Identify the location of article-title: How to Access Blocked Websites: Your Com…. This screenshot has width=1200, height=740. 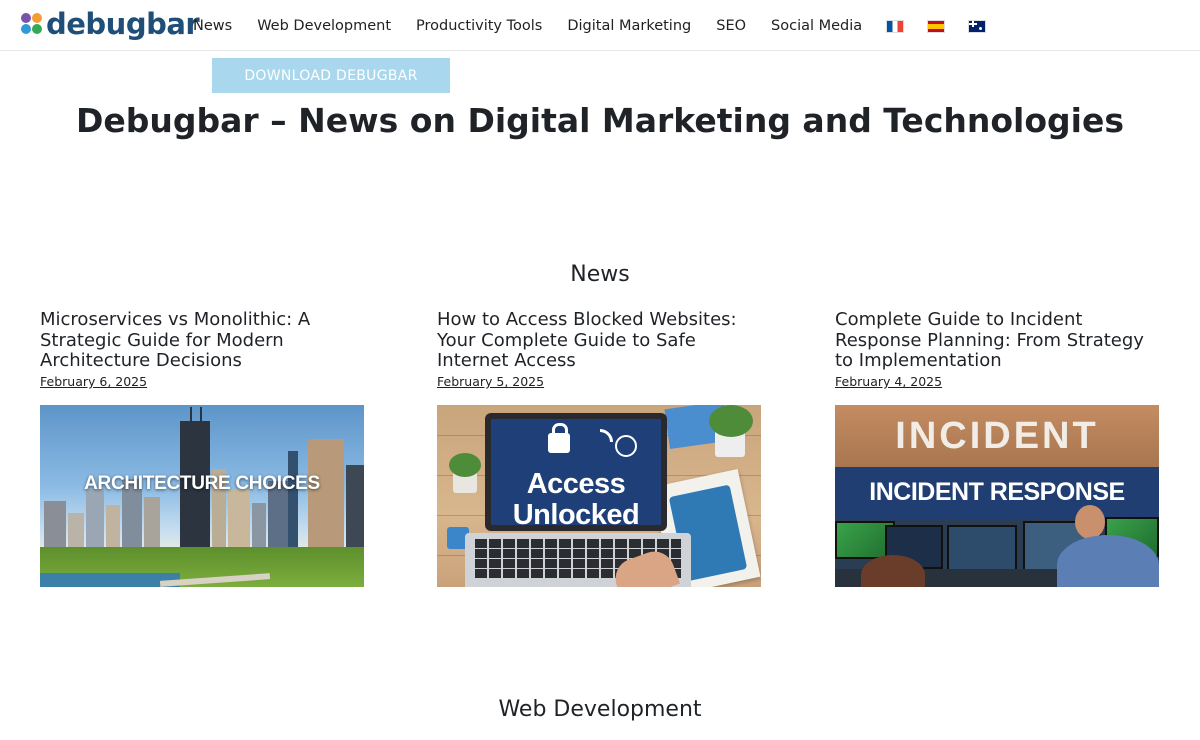
(600, 340).